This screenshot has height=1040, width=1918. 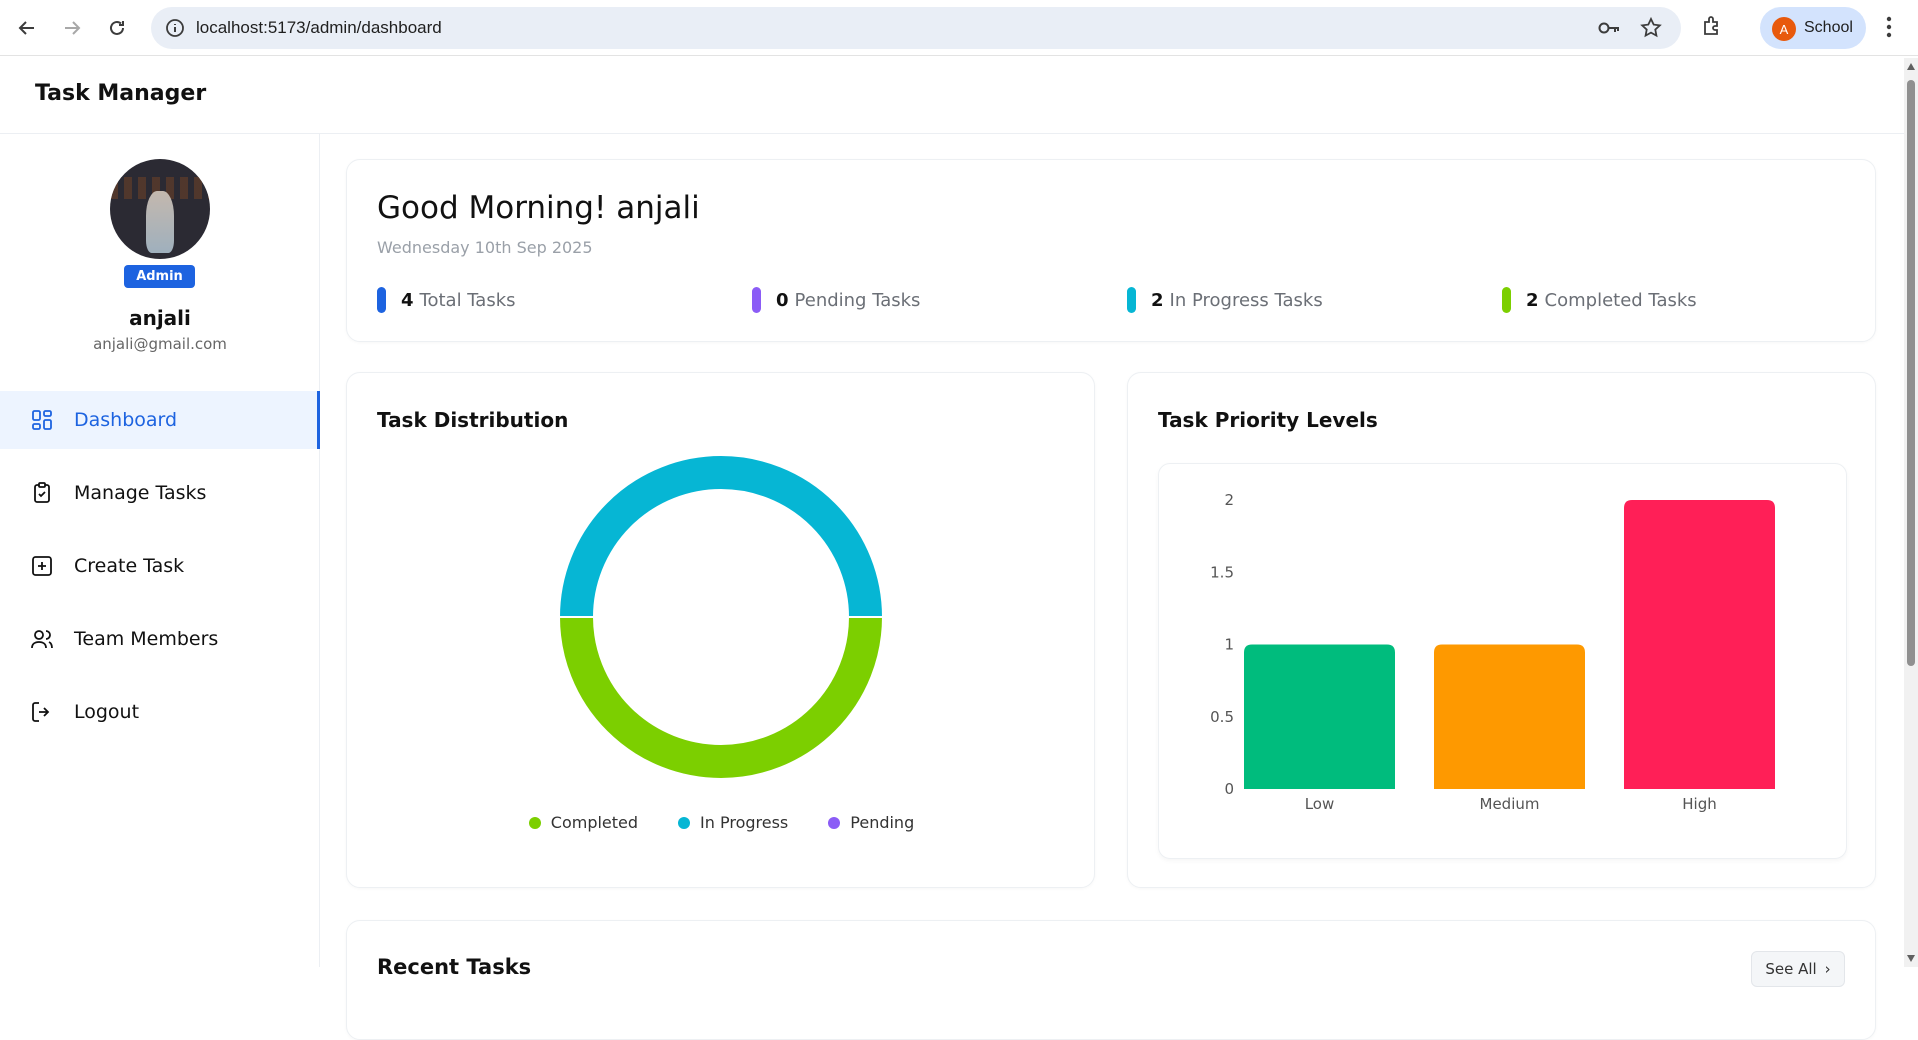 What do you see at coordinates (42, 492) in the screenshot?
I see `clipboard-check-icon` at bounding box center [42, 492].